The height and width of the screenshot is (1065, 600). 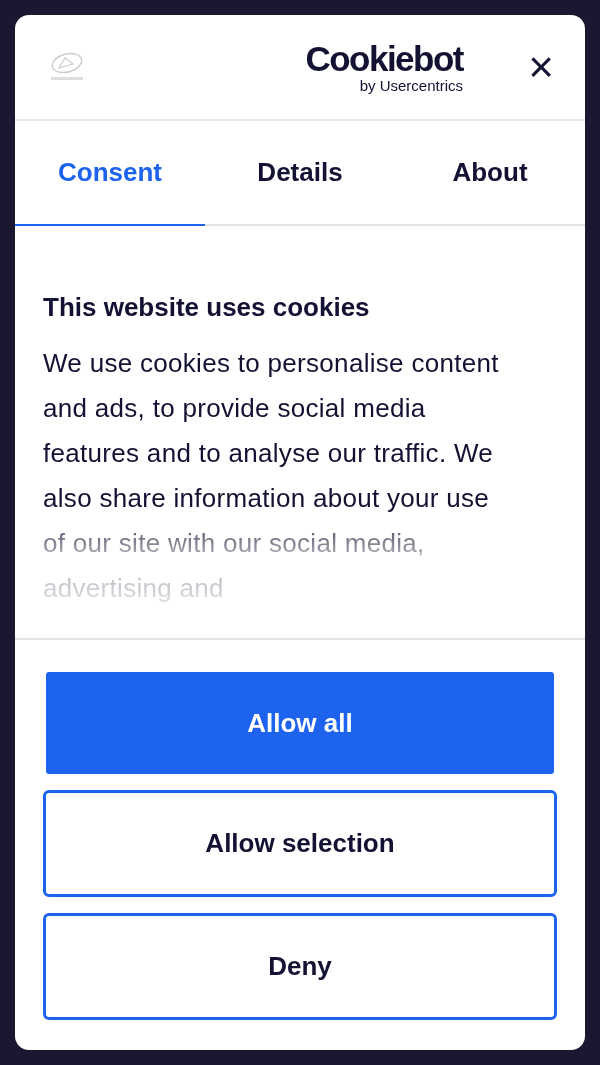 What do you see at coordinates (207, 307) in the screenshot?
I see `dialog-title: This website uses cookies` at bounding box center [207, 307].